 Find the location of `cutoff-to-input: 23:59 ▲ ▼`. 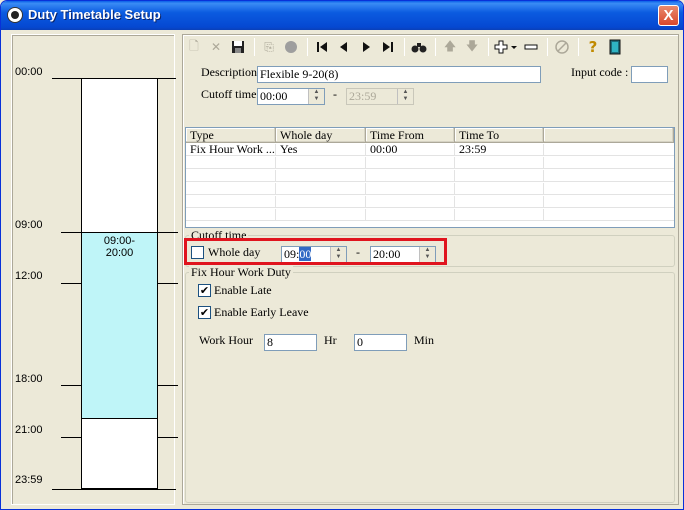

cutoff-to-input: 23:59 ▲ ▼ is located at coordinates (380, 96).